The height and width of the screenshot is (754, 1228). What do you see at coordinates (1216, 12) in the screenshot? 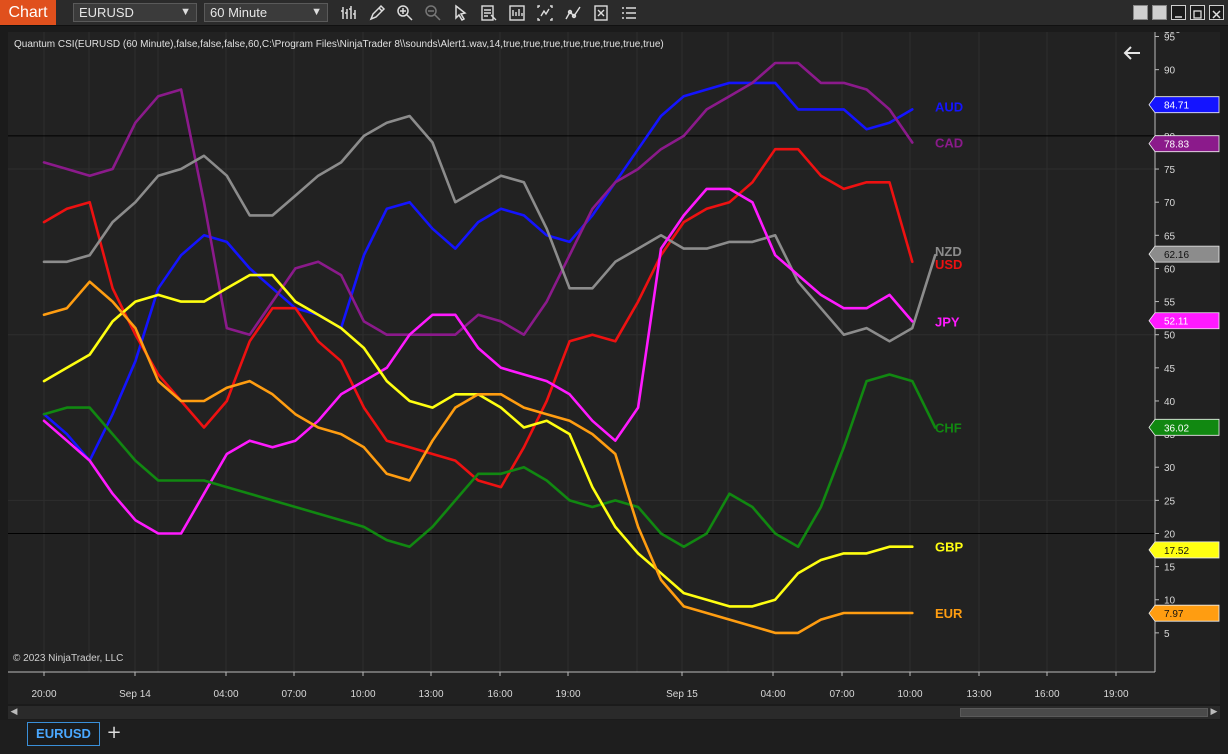
I see `close-button` at bounding box center [1216, 12].